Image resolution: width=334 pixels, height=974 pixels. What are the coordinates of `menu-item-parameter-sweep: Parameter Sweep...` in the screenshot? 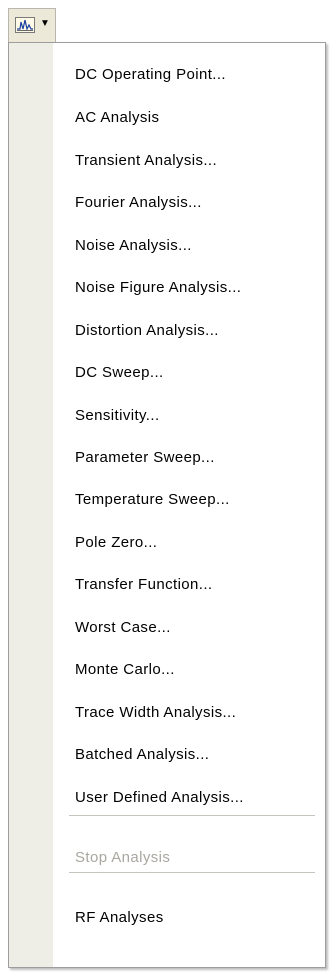 It's located at (189, 458).